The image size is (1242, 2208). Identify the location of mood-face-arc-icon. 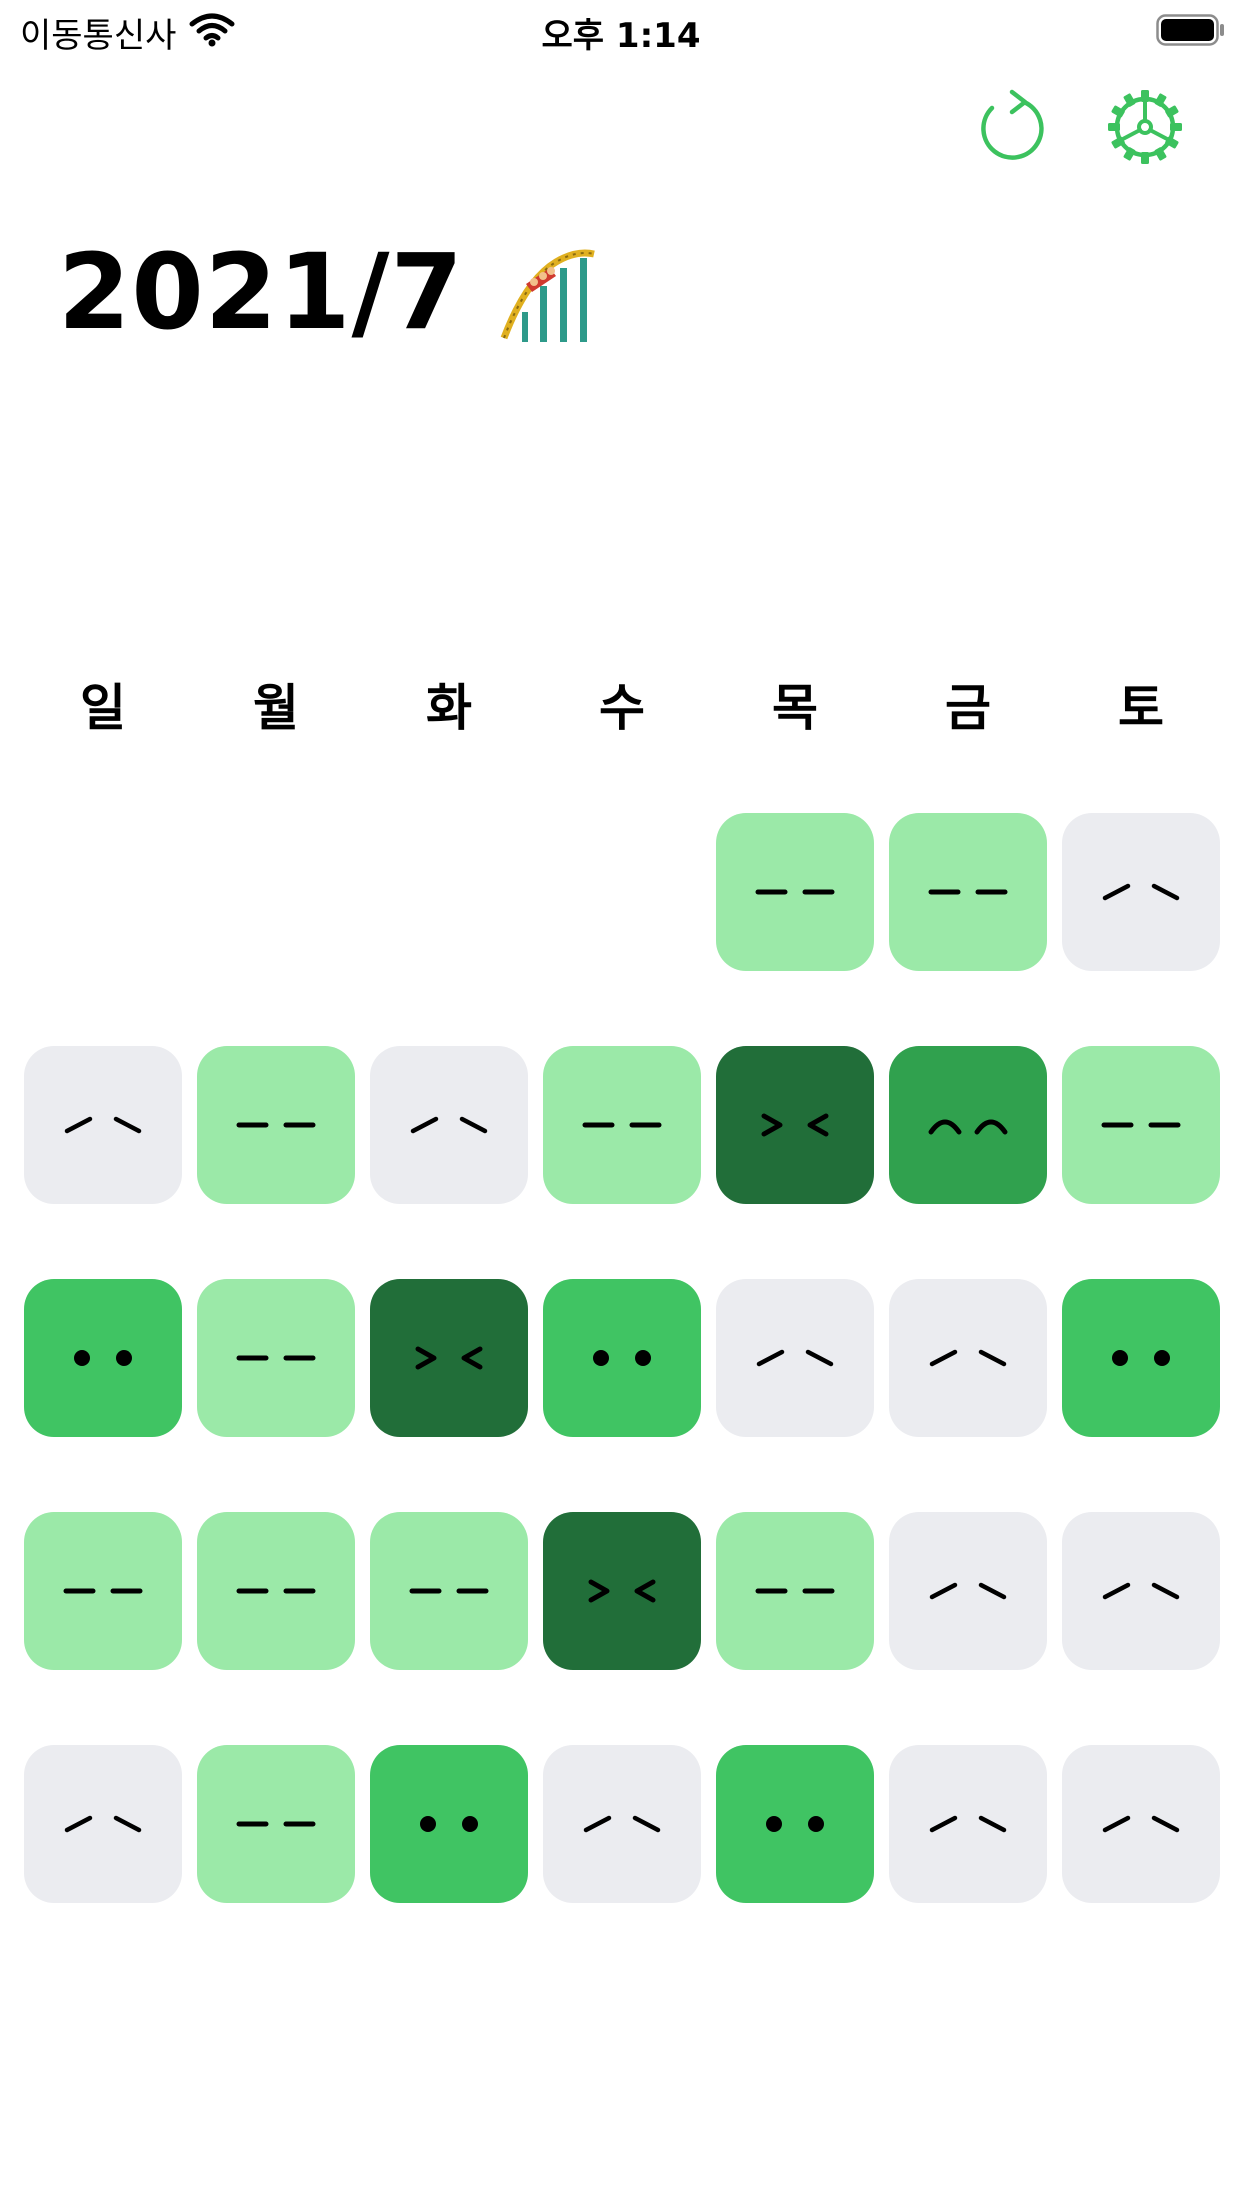
(968, 1127).